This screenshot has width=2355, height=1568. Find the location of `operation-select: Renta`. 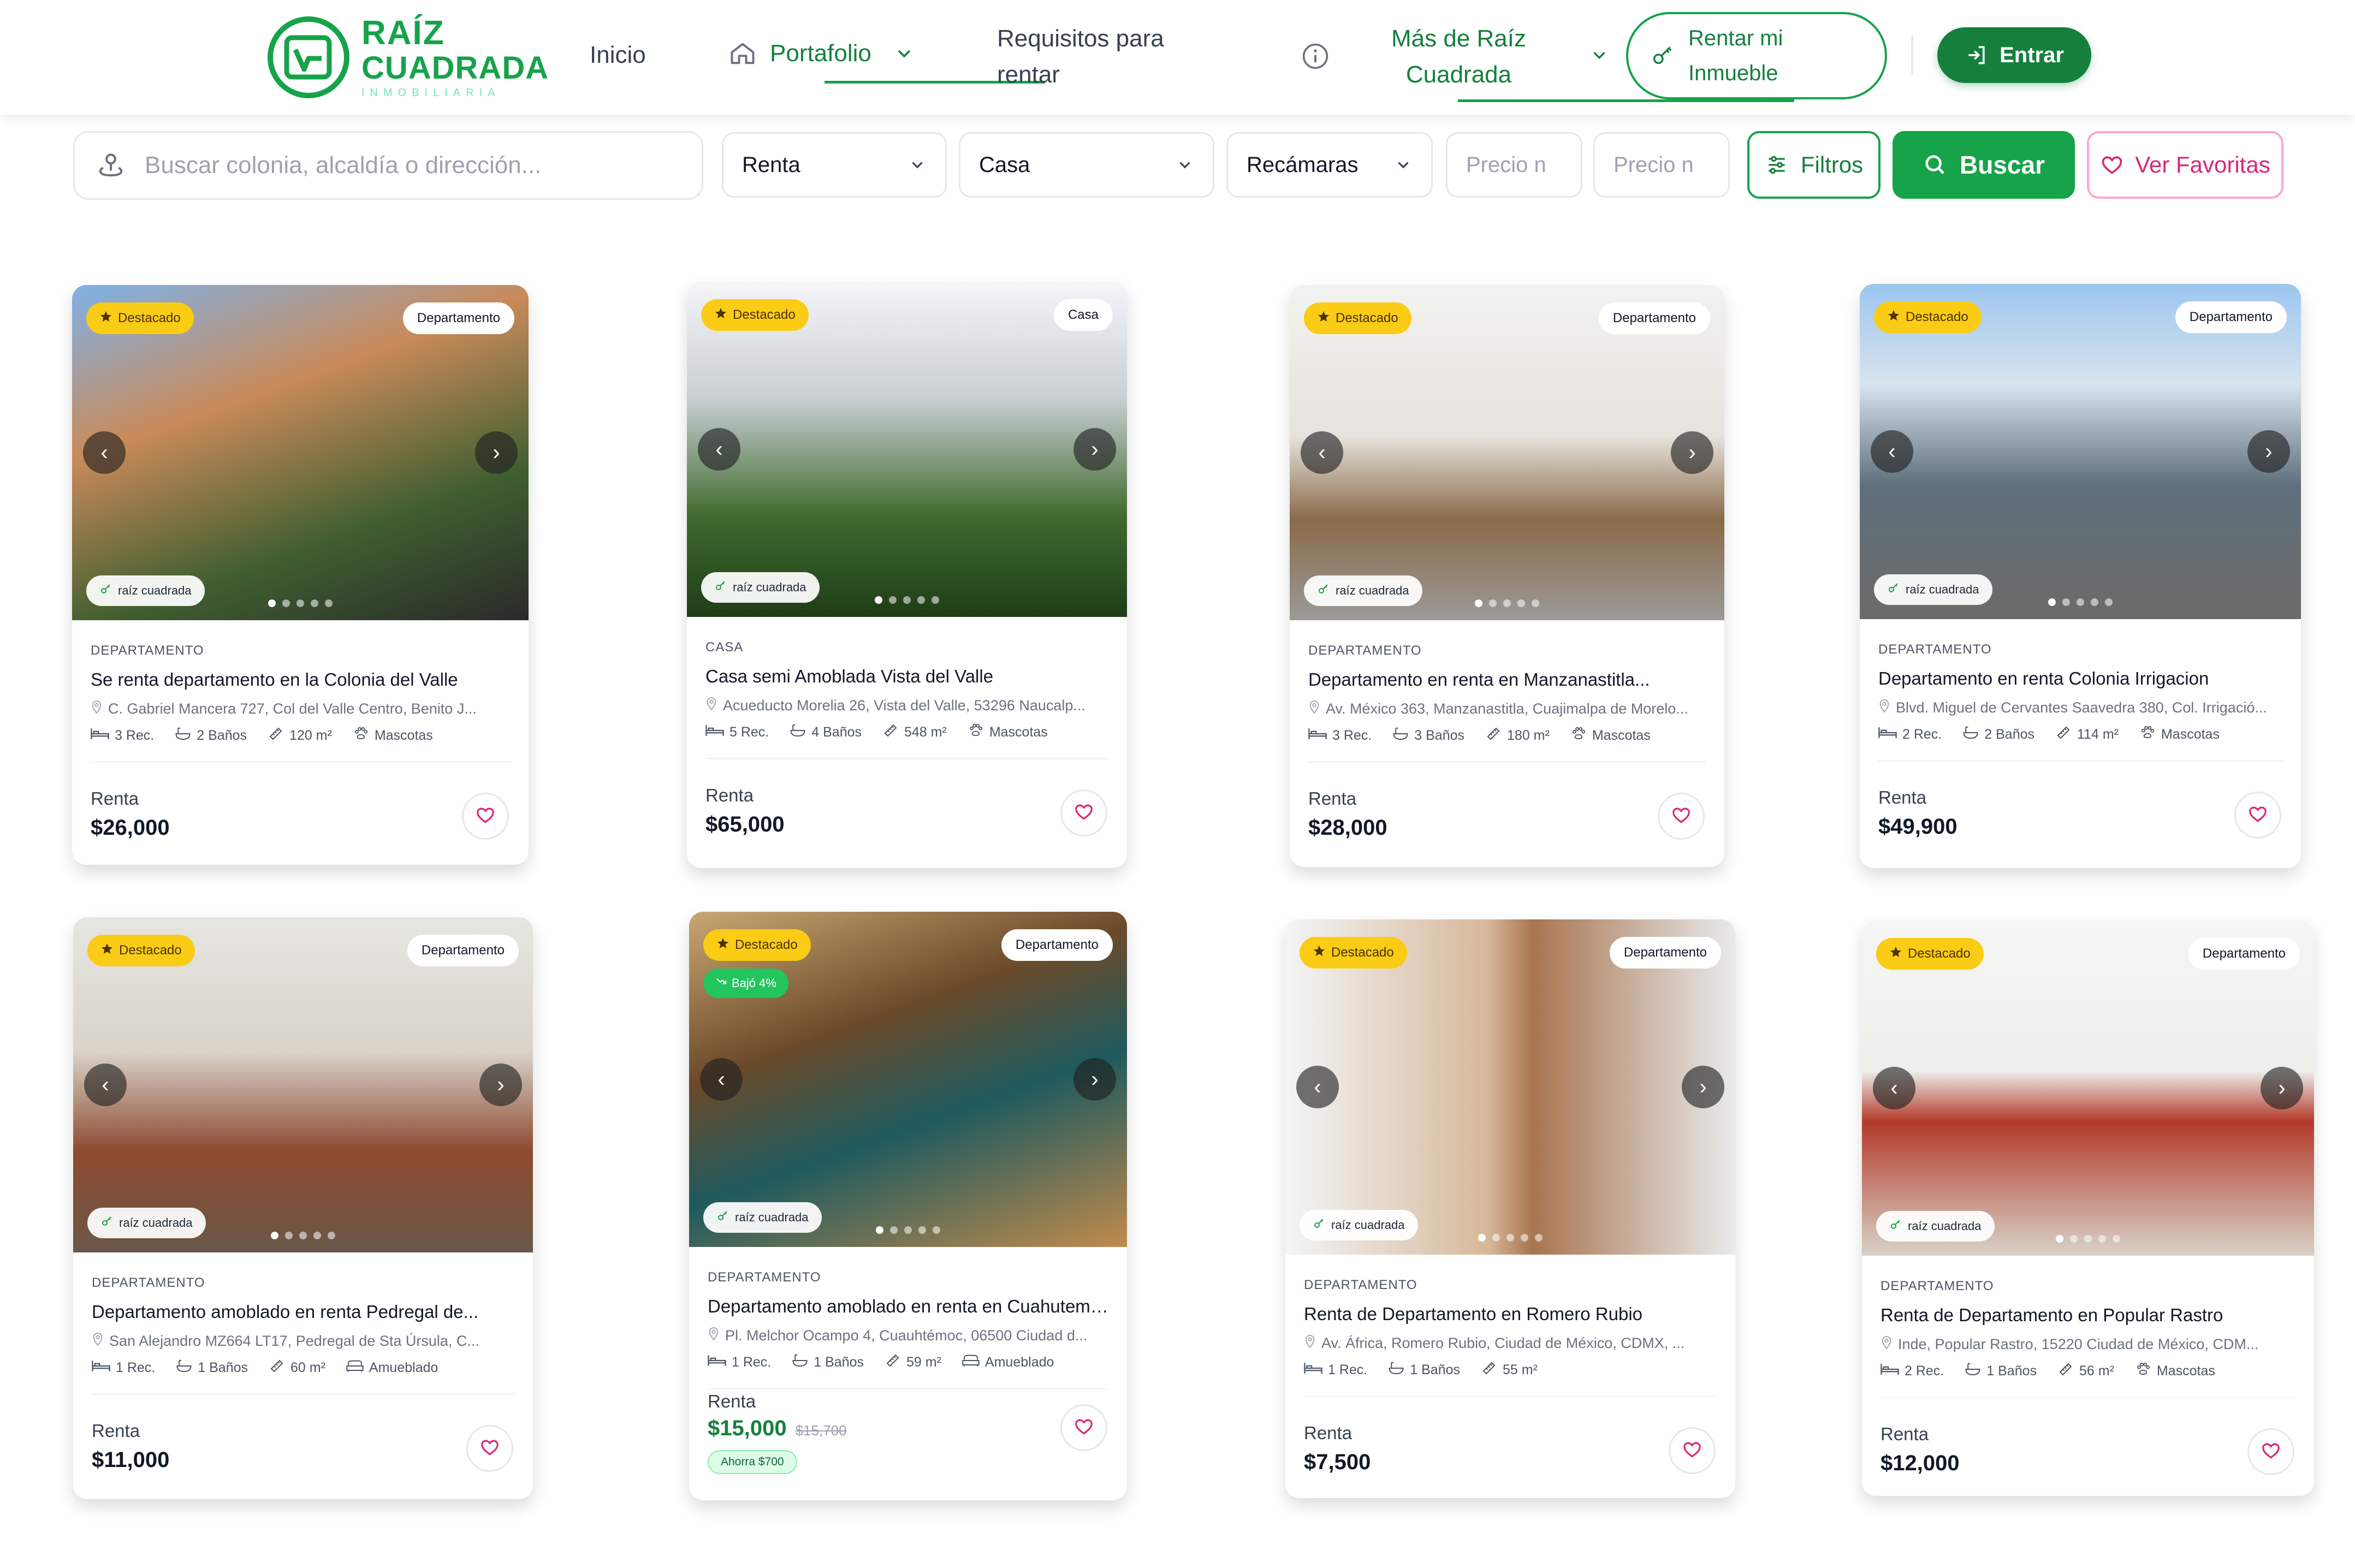

operation-select: Renta is located at coordinates (835, 165).